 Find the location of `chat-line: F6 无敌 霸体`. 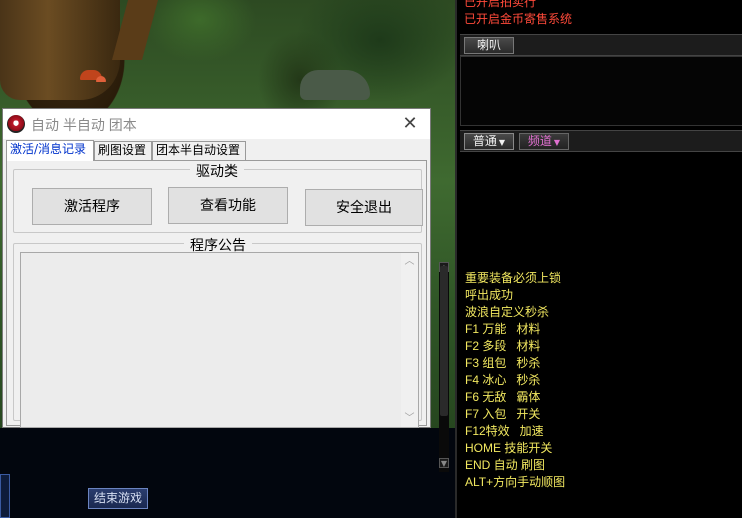

chat-line: F6 无敌 霸体 is located at coordinates (503, 397).